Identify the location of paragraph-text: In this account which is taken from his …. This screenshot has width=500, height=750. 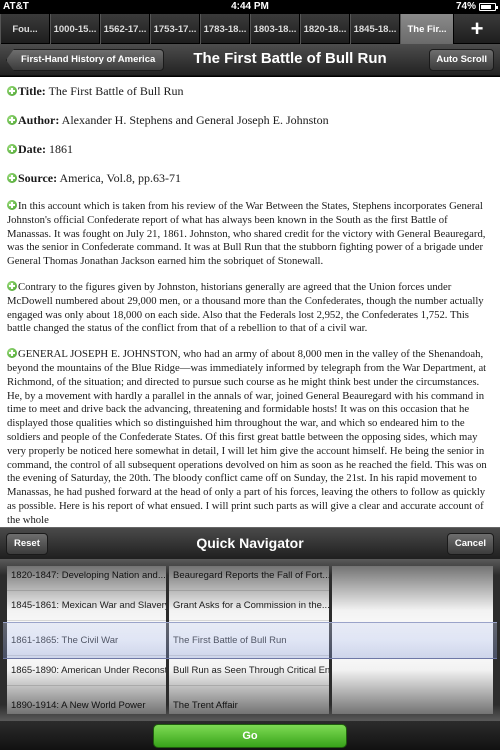
(246, 234).